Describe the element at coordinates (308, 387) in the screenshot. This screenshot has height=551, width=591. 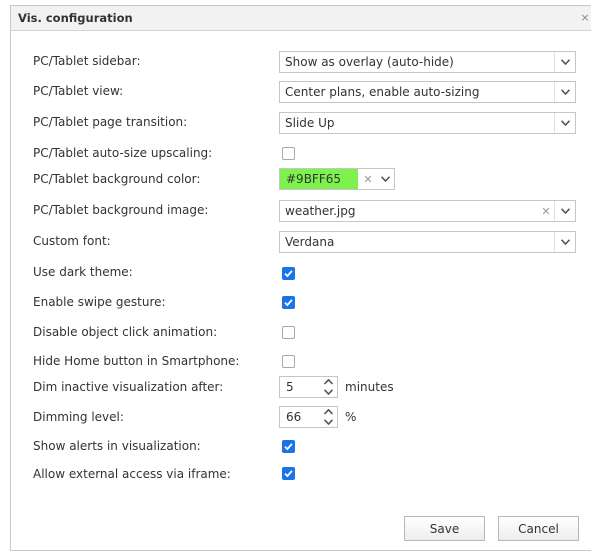
I see `dim-after-spinner: 5` at that location.